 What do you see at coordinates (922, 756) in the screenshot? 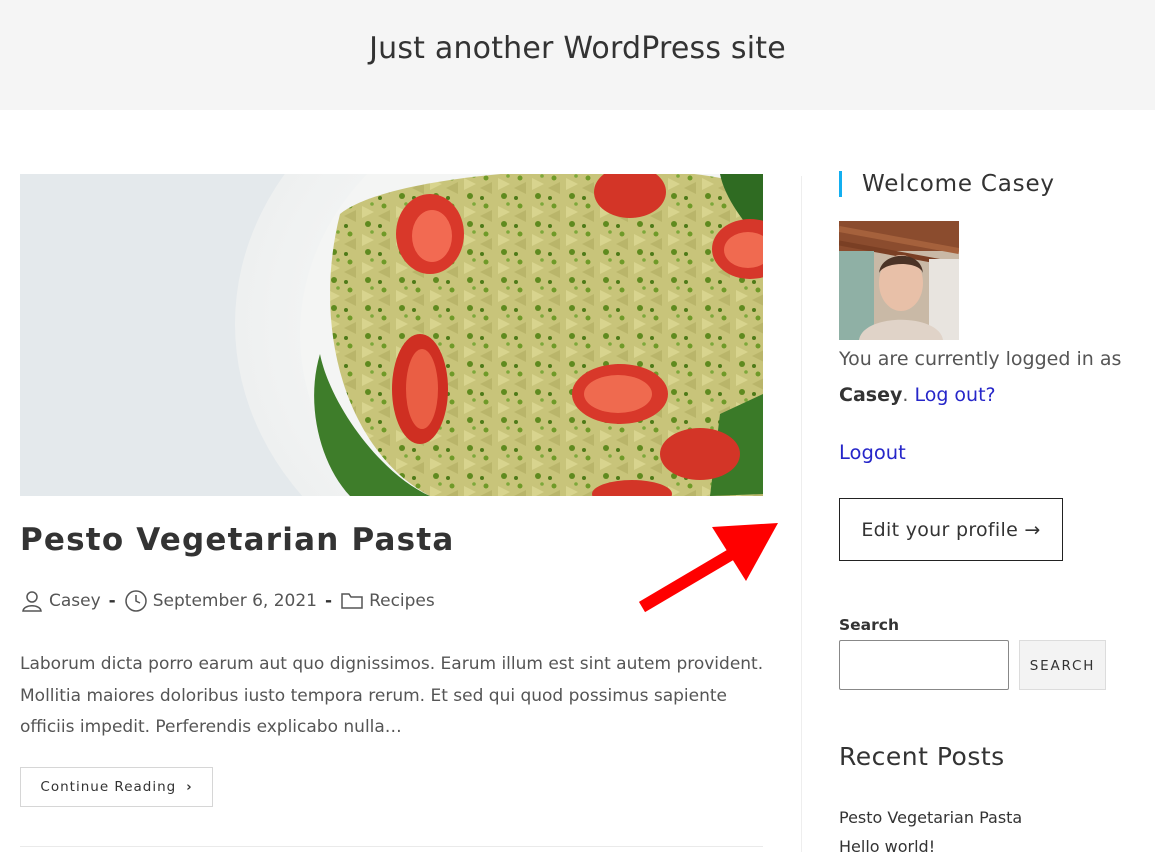
I see `recent-posts-title: Recent Posts` at bounding box center [922, 756].